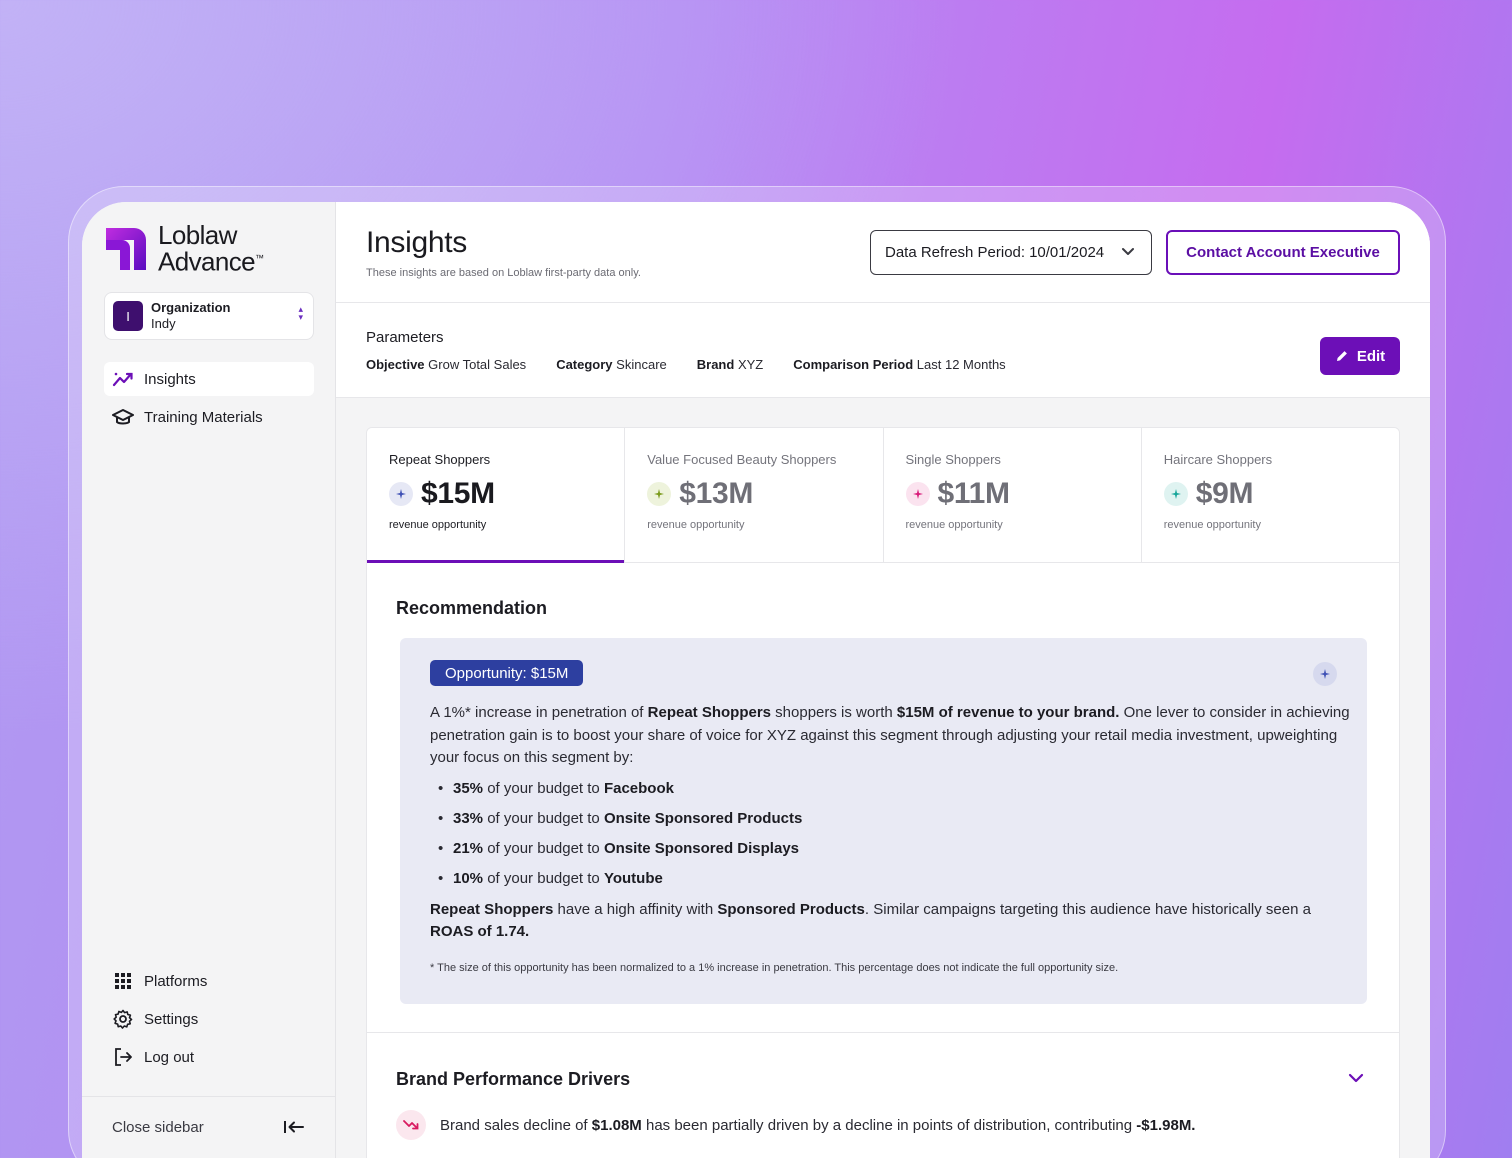 The image size is (1512, 1158). I want to click on parameter-value: XYZ, so click(750, 364).